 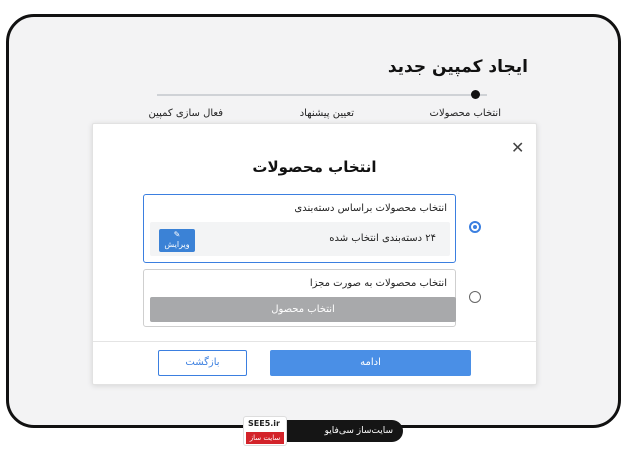 I want to click on close-icon: ✕, so click(x=517, y=147).